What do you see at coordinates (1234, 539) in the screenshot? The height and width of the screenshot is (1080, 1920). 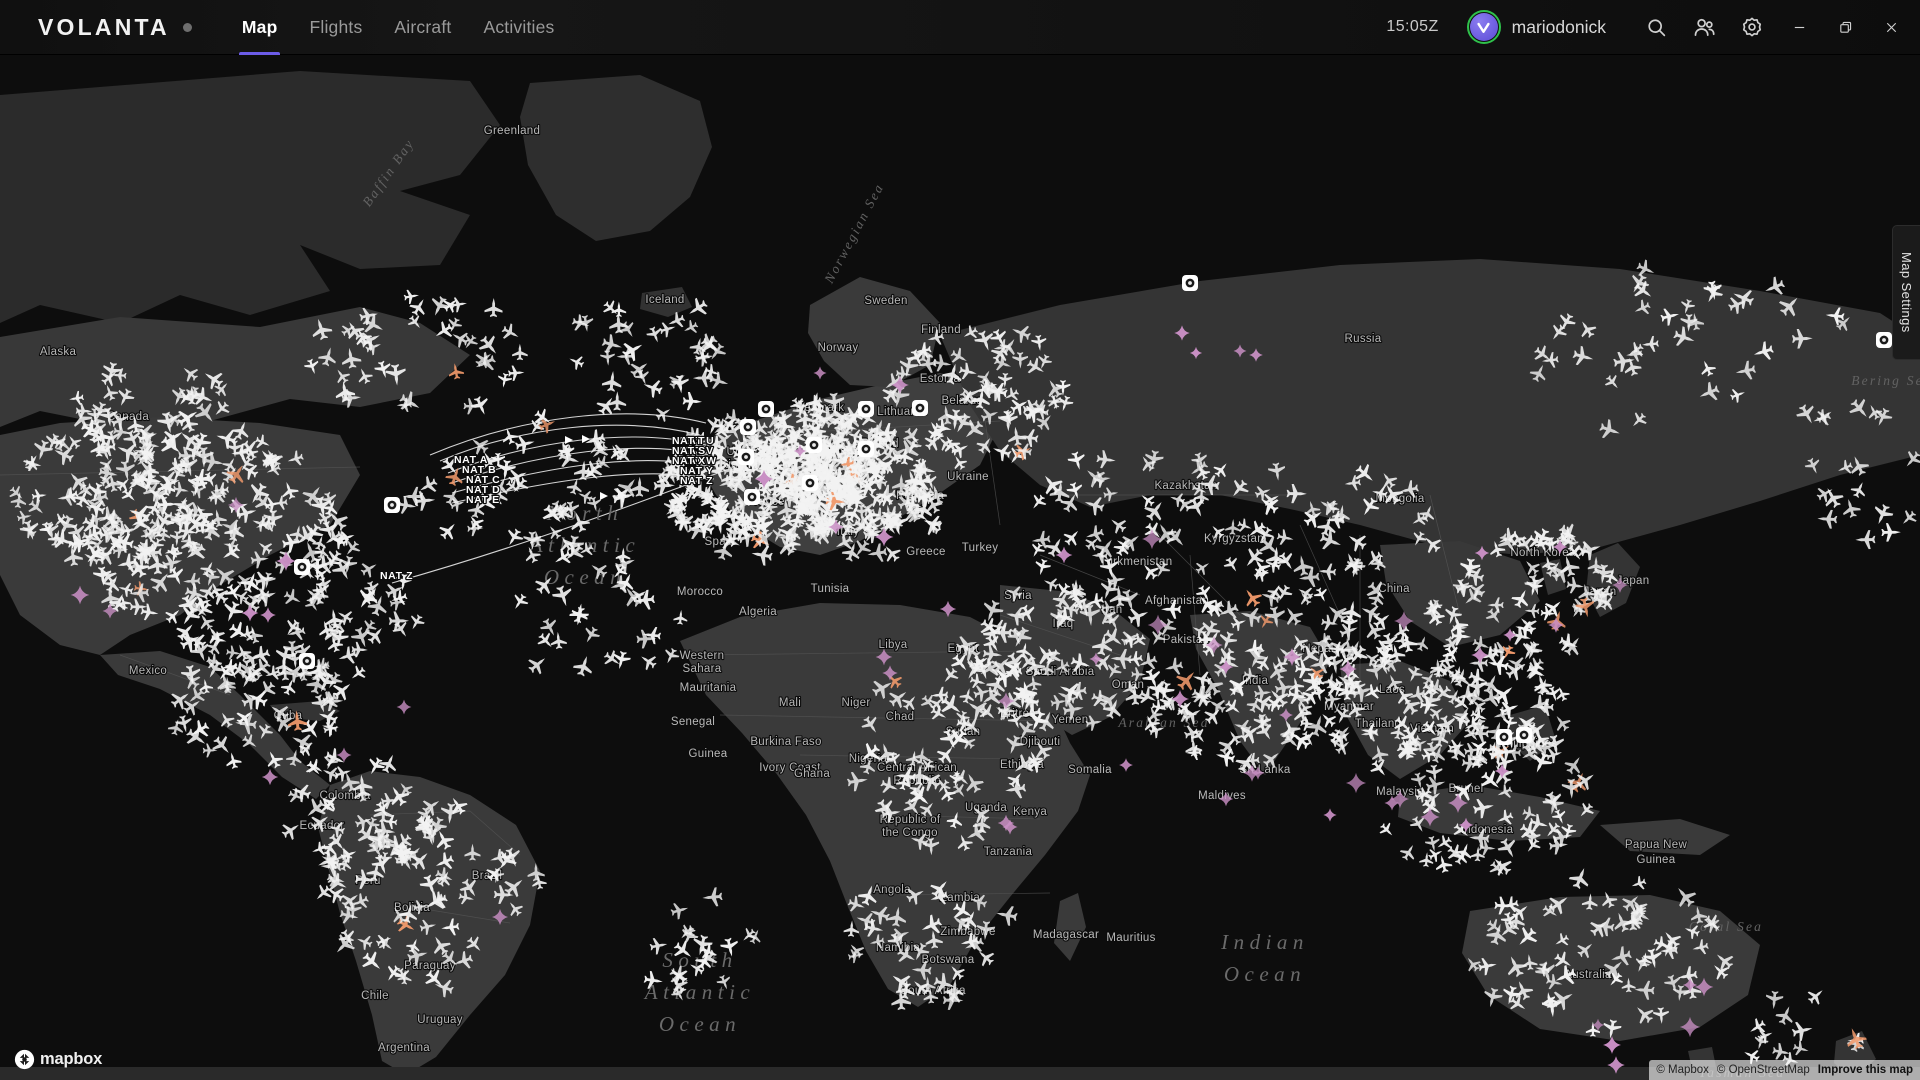 I see `country-label: Kyrgyzstan` at bounding box center [1234, 539].